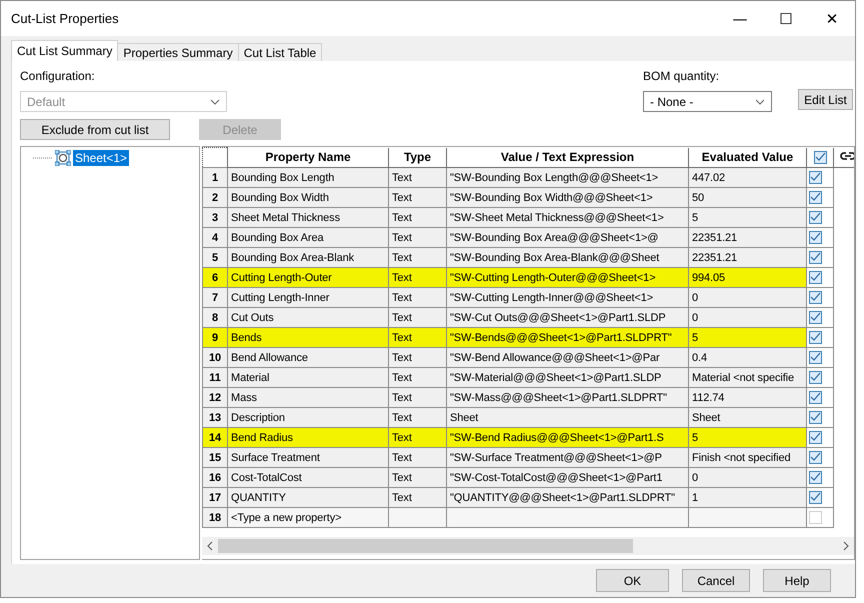  I want to click on window-control: ✕, so click(832, 18).